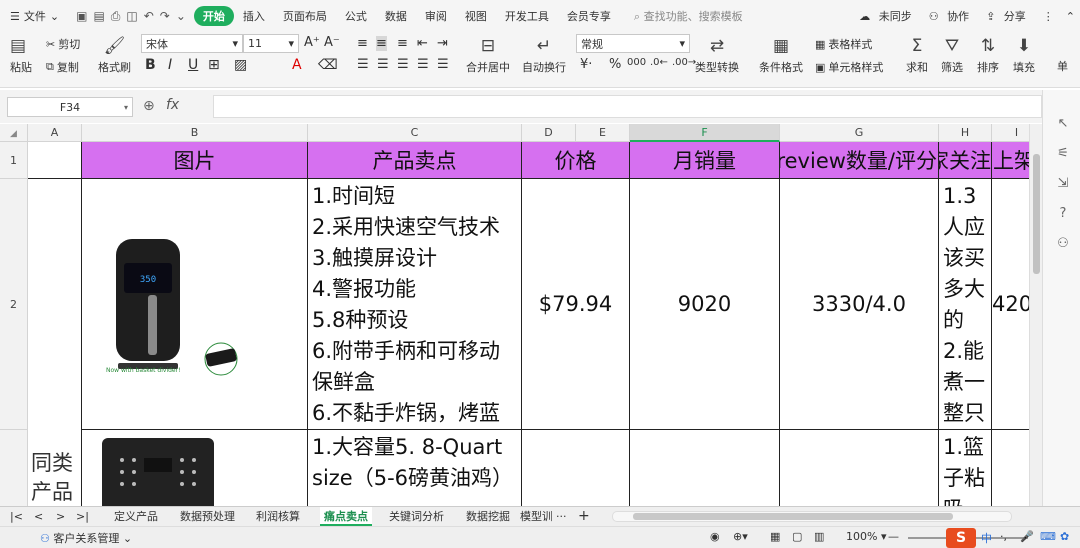 The height and width of the screenshot is (548, 1080). What do you see at coordinates (659, 62) in the screenshot?
I see `increase-decimal-icon: .0←` at bounding box center [659, 62].